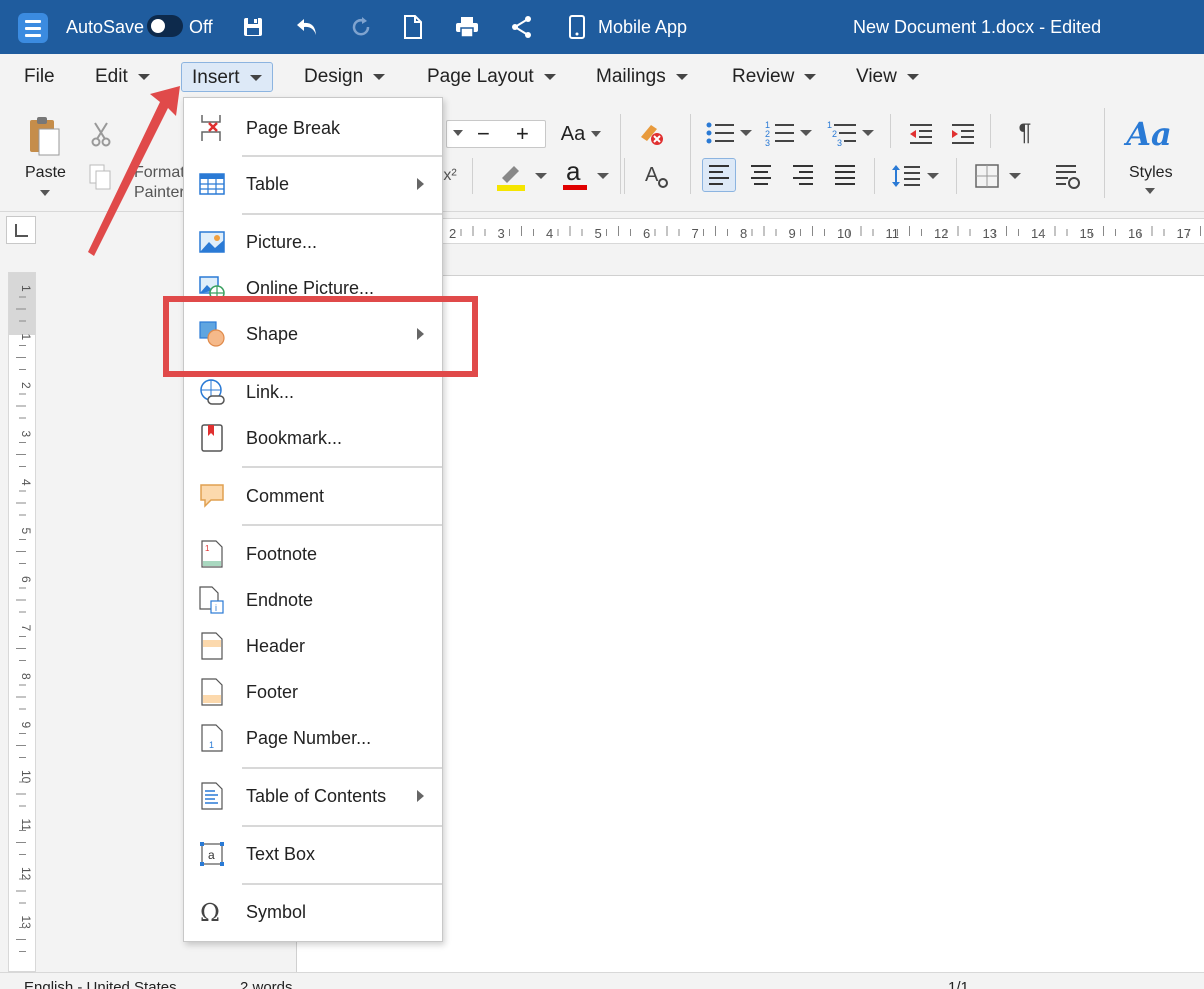 This screenshot has width=1204, height=989. I want to click on superscript-button: x², so click(450, 176).